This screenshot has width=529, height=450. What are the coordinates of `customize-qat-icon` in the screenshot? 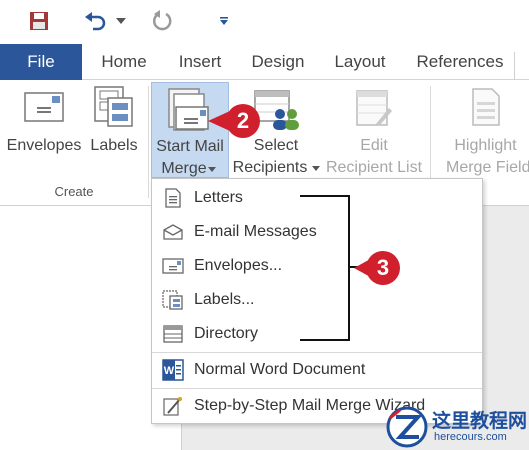 It's located at (224, 21).